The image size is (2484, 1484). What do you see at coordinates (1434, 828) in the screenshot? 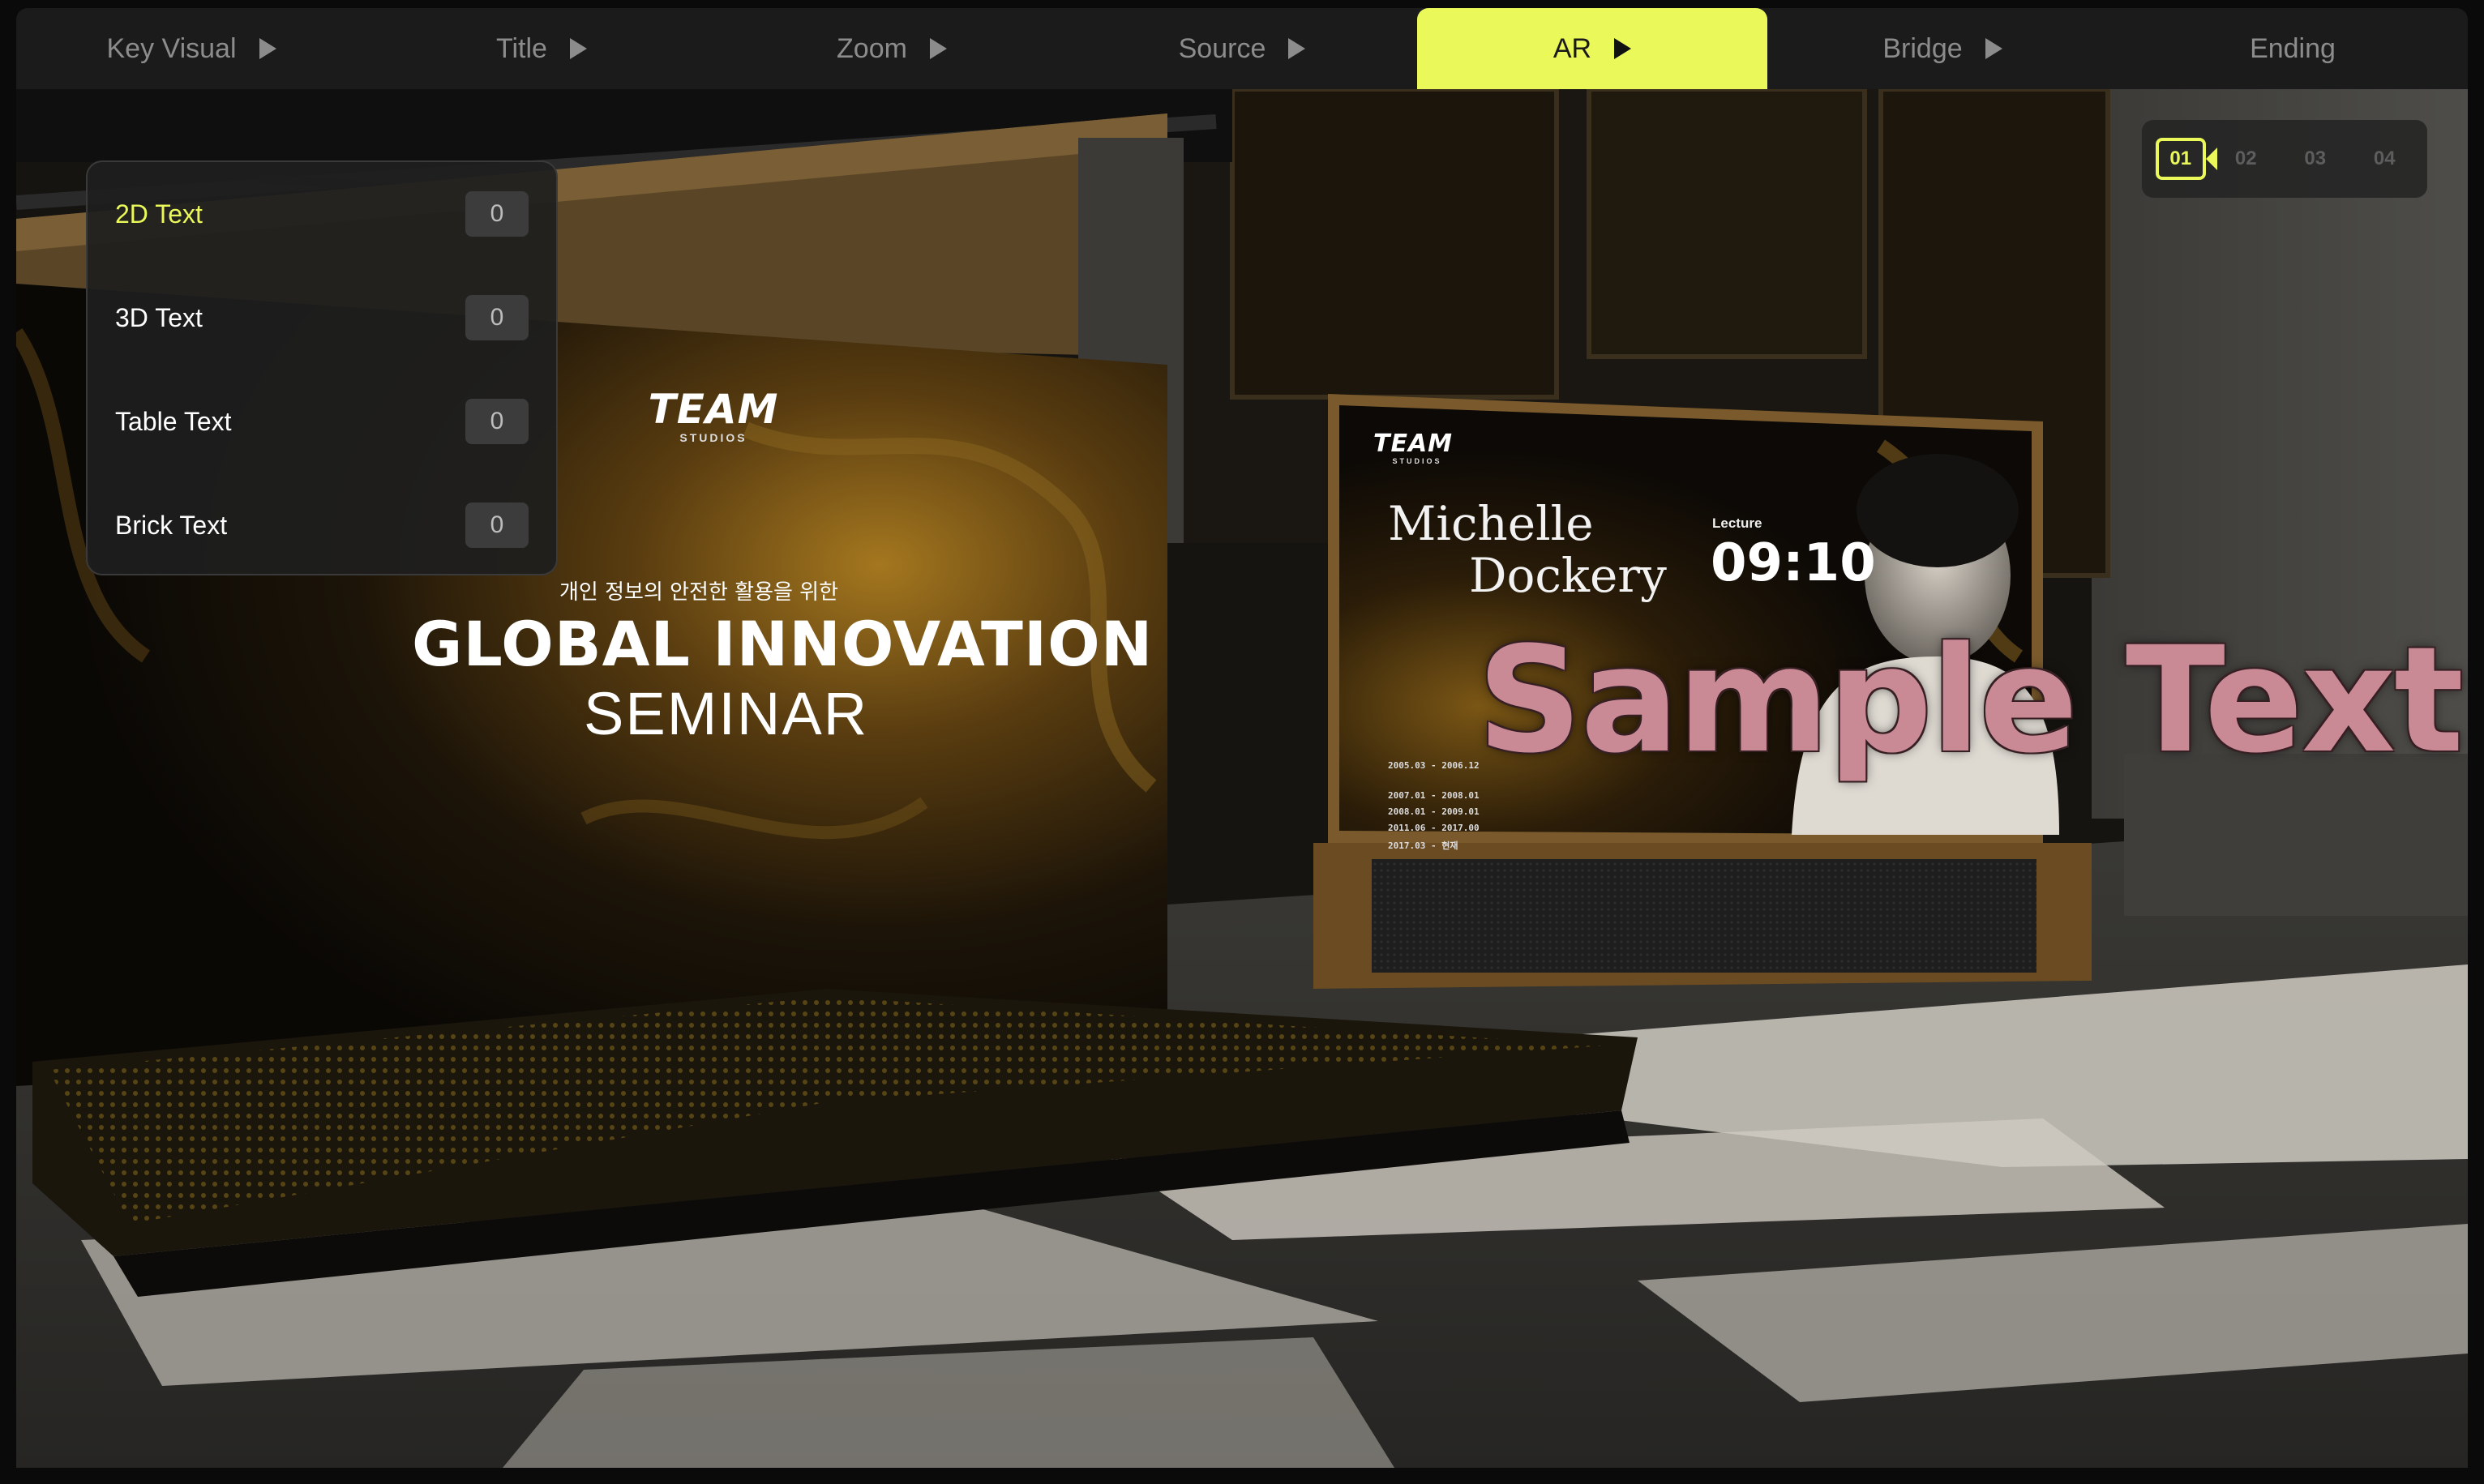
I see `career-entry: 2011.06 - 2017.00` at bounding box center [1434, 828].